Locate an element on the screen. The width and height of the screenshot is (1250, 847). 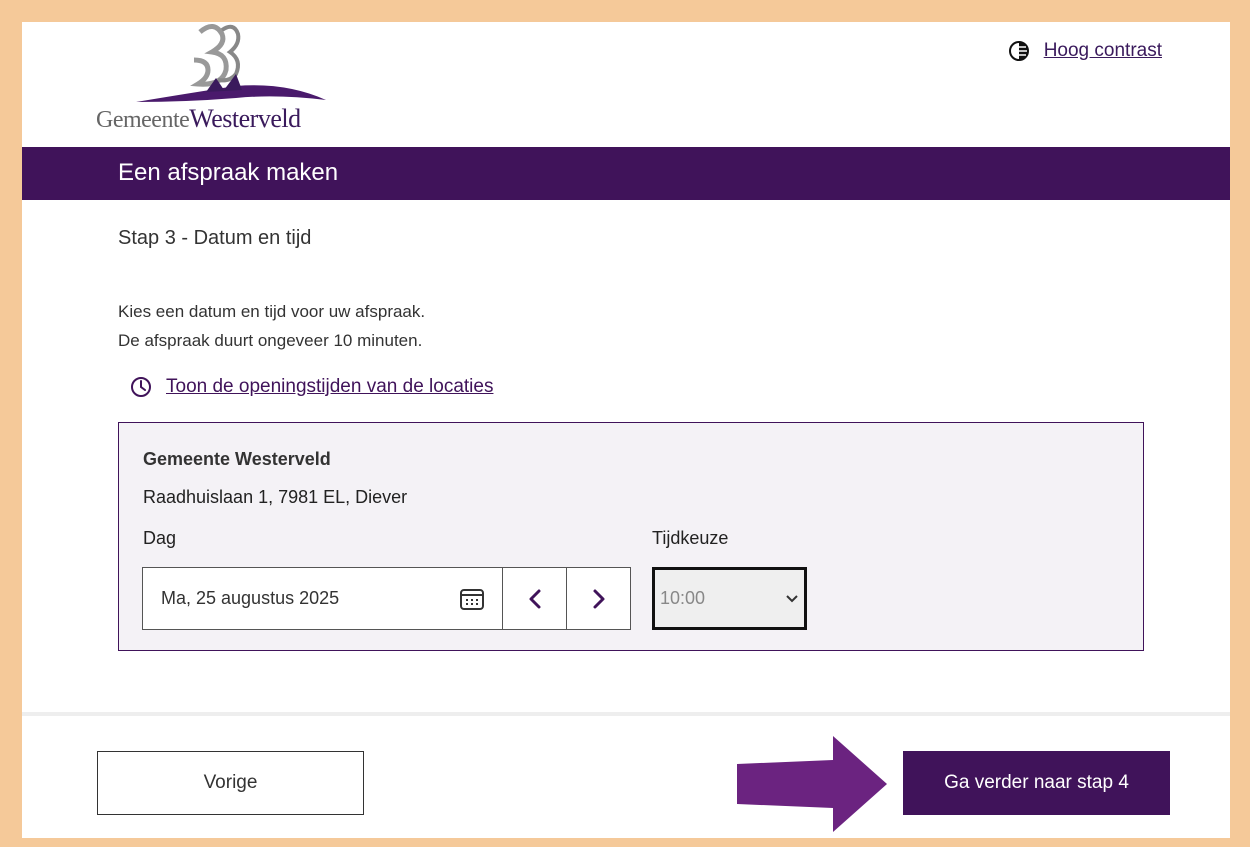
time-label: Tijdkeuze is located at coordinates (690, 538).